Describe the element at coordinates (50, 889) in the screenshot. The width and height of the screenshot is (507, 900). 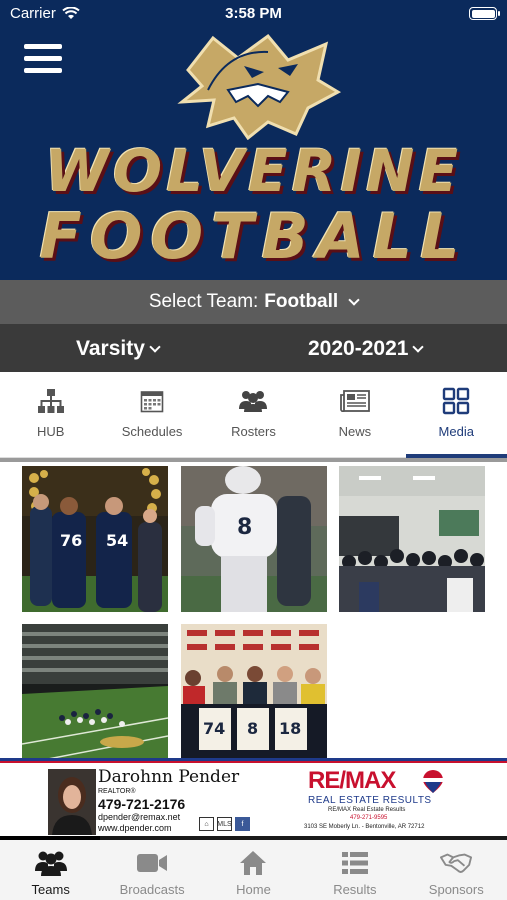
I see `nav-label: Teams` at that location.